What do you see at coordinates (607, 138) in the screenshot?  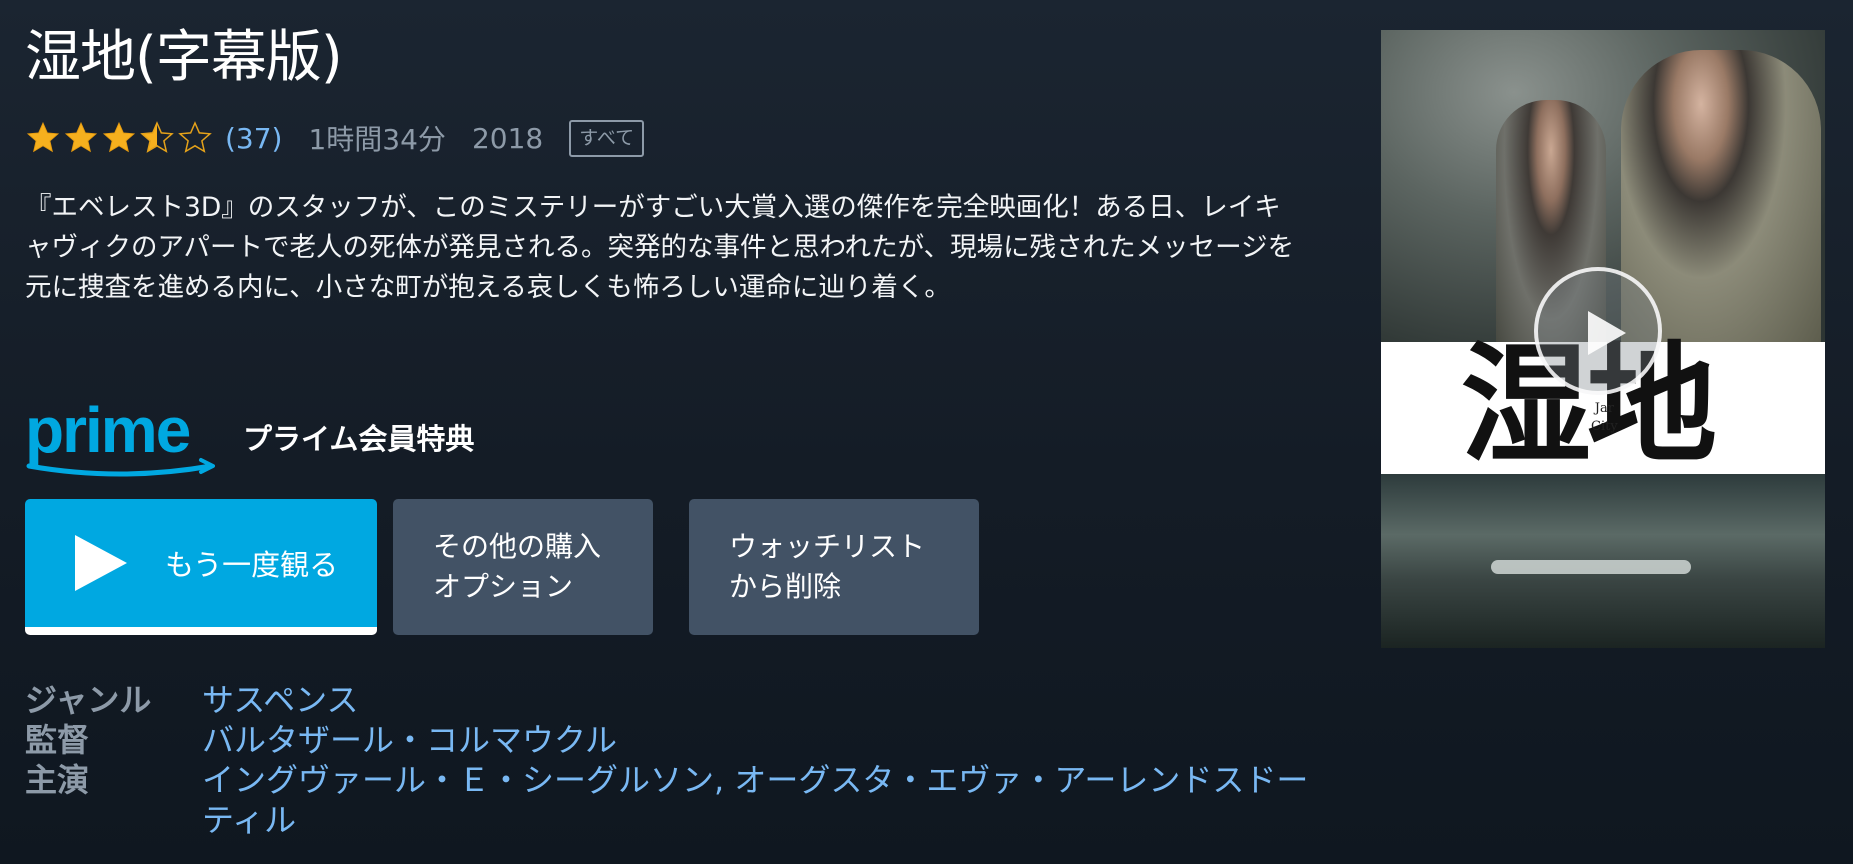 I see `maturity-rating-badge: すべて` at bounding box center [607, 138].